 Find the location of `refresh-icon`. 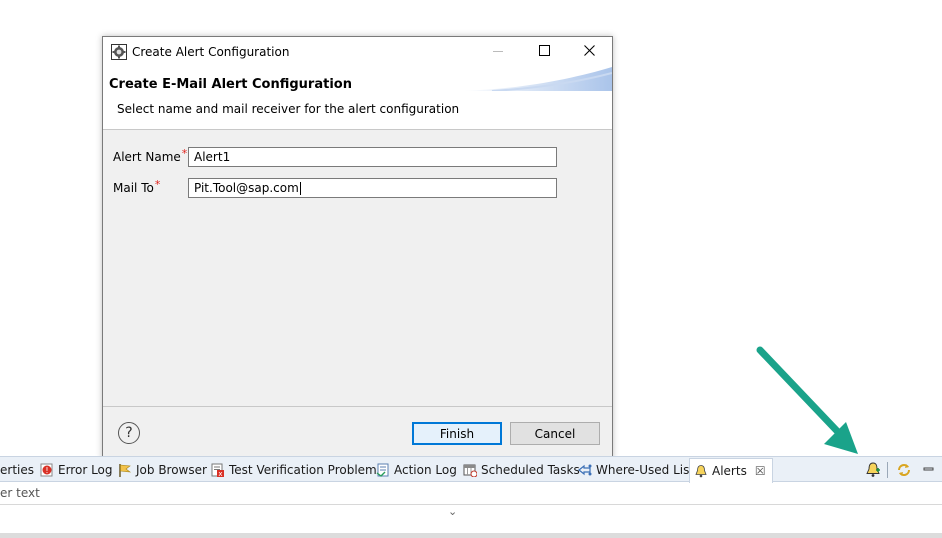

refresh-icon is located at coordinates (904, 470).